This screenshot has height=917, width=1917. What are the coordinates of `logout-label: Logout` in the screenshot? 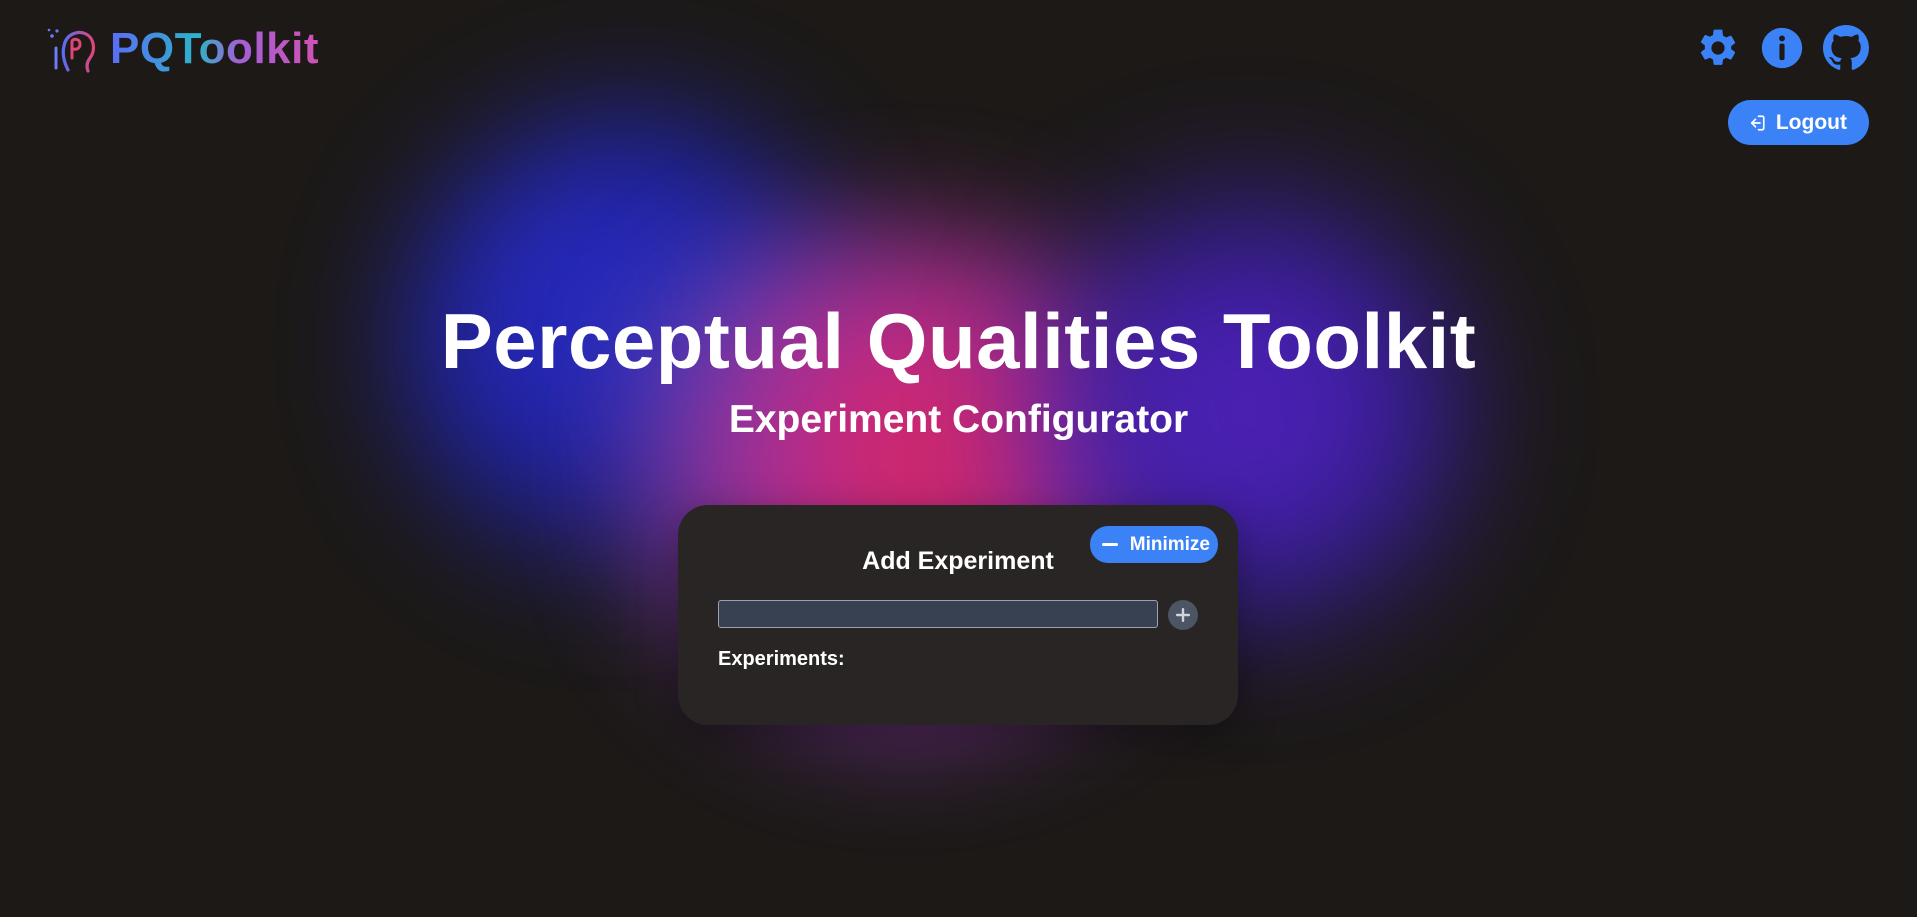 It's located at (1811, 122).